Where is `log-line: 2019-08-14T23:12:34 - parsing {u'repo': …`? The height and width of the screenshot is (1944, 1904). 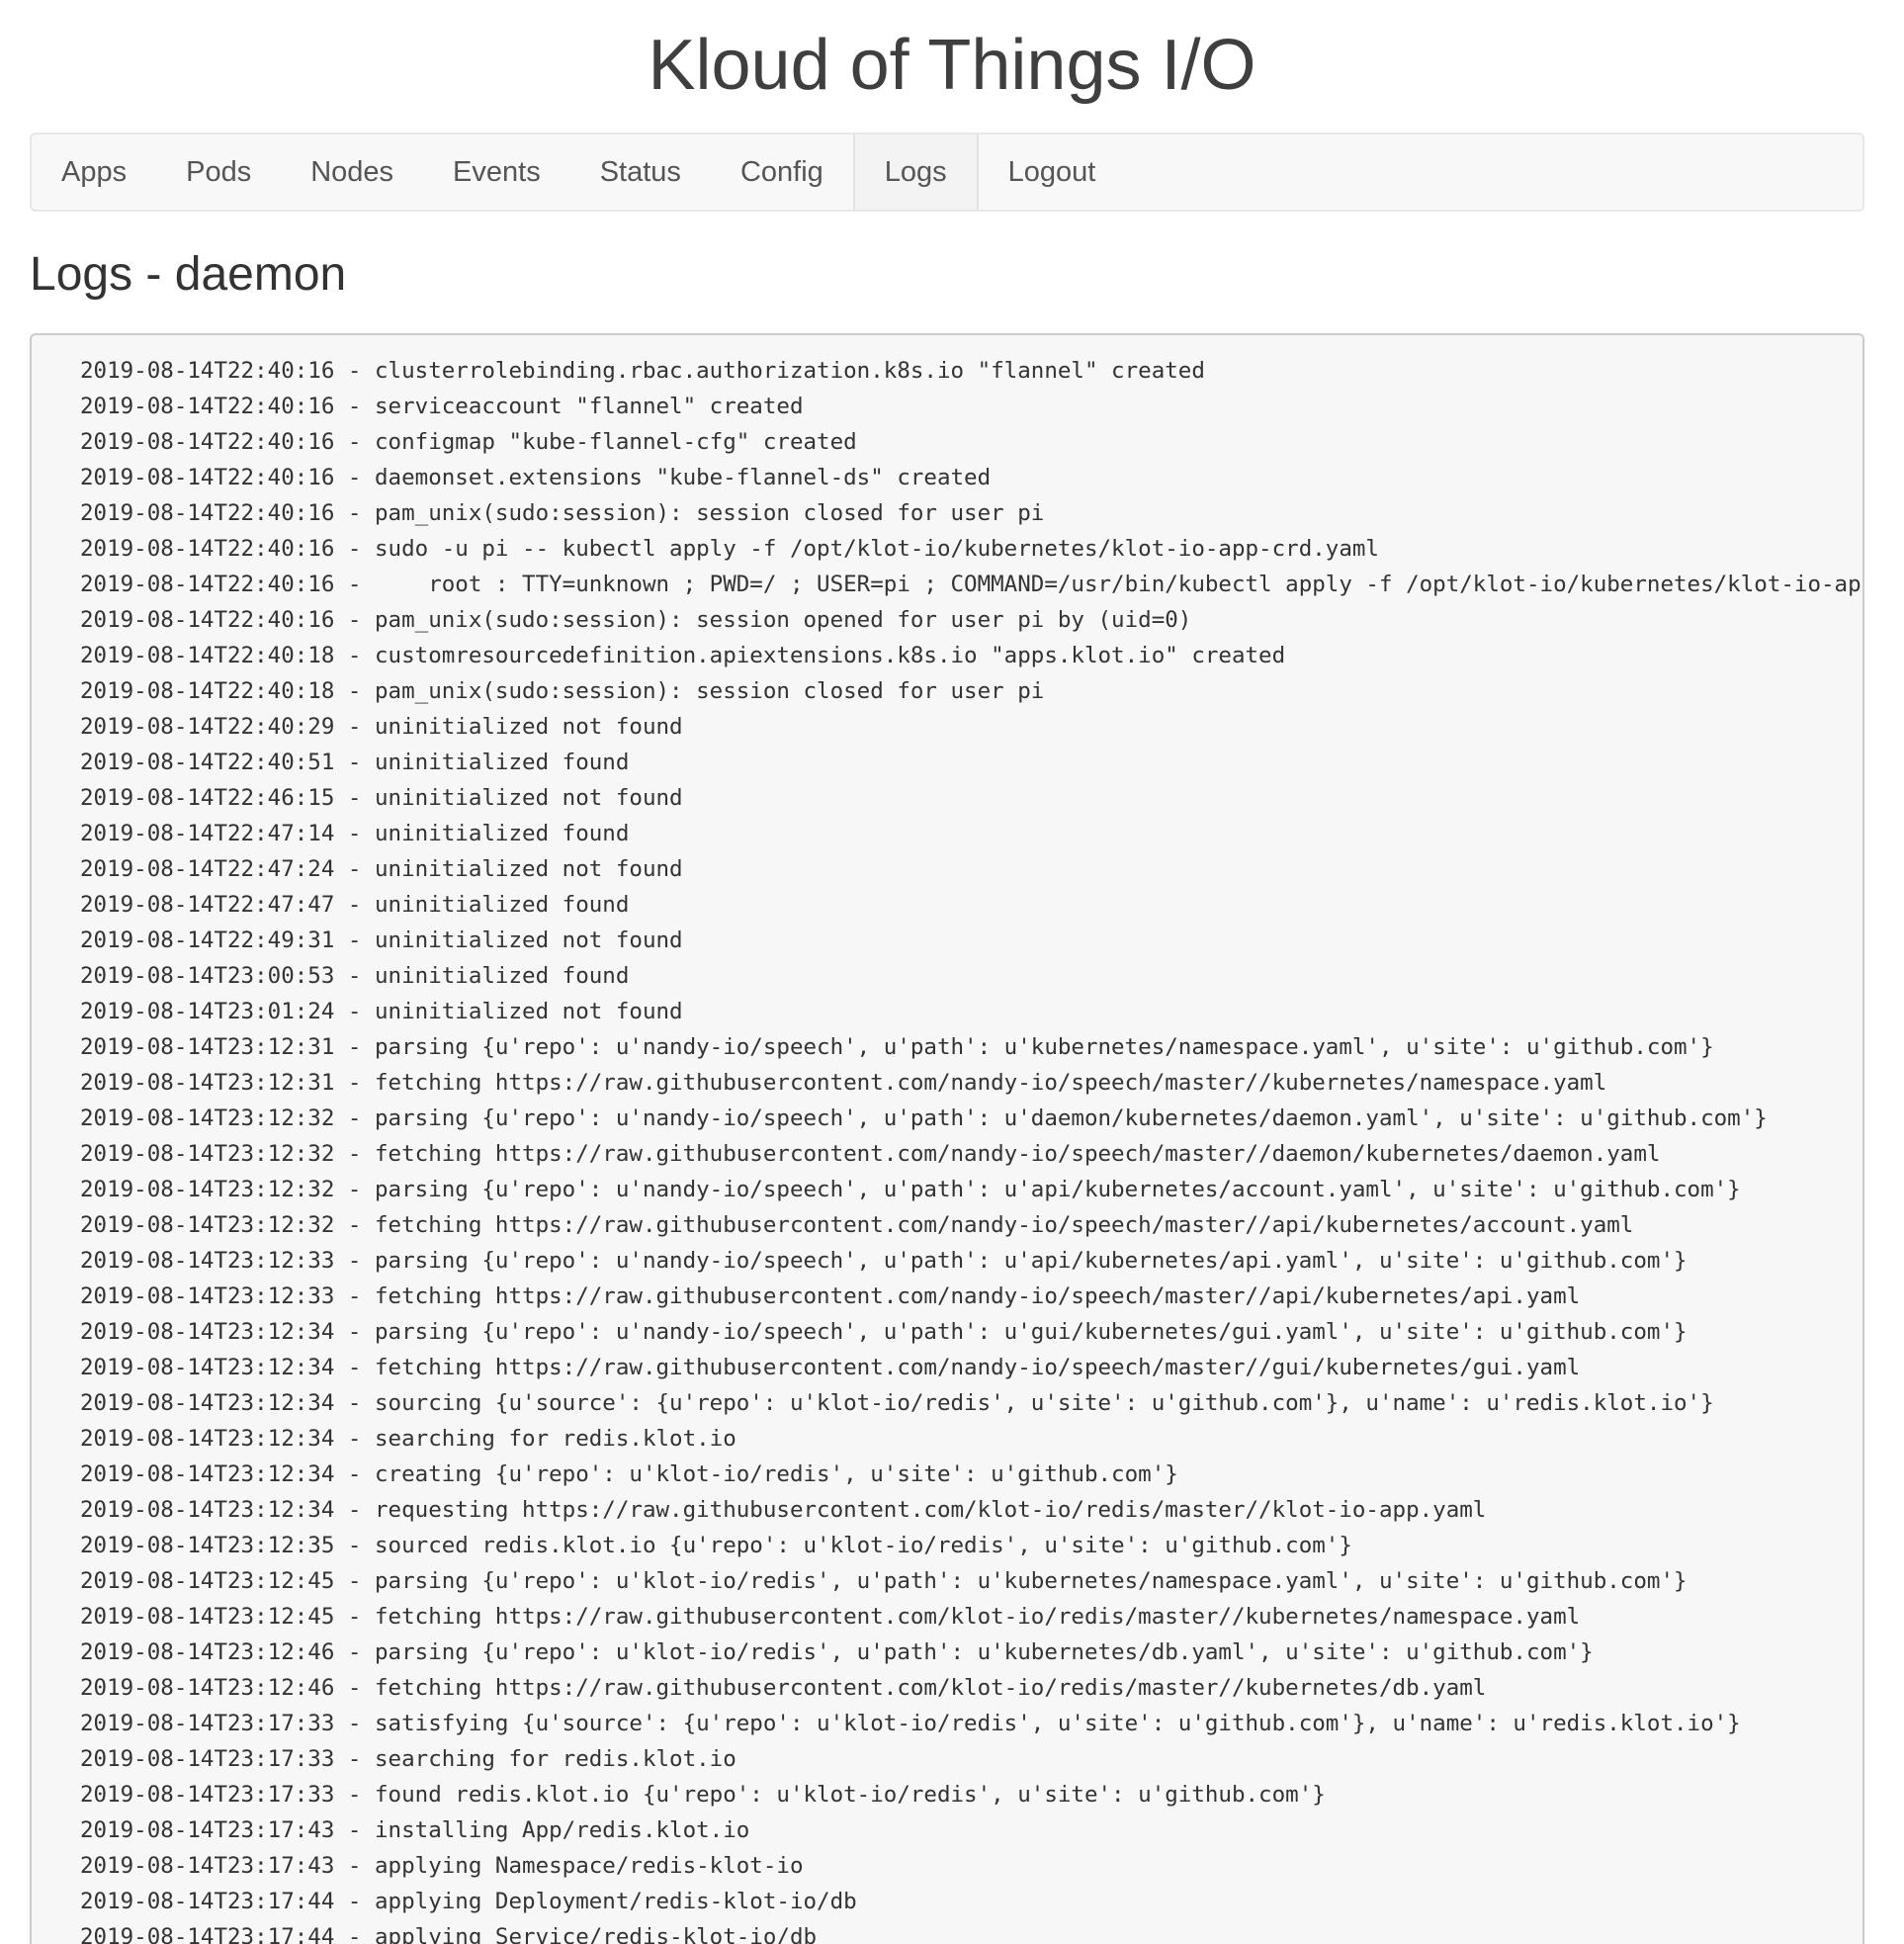 log-line: 2019-08-14T23:12:34 - parsing {u'repo': … is located at coordinates (884, 1332).